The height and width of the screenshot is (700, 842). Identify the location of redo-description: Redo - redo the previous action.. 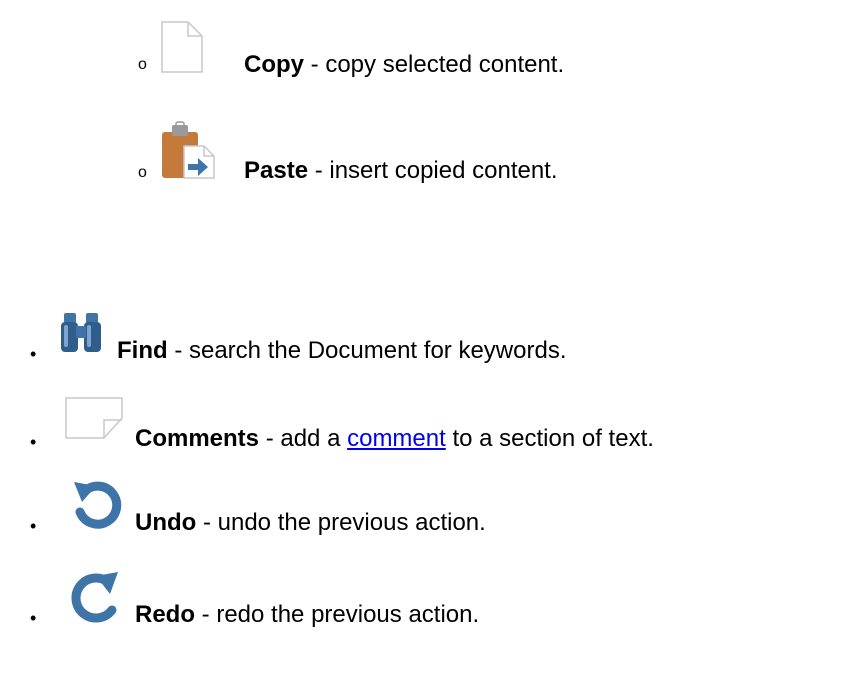
(307, 614).